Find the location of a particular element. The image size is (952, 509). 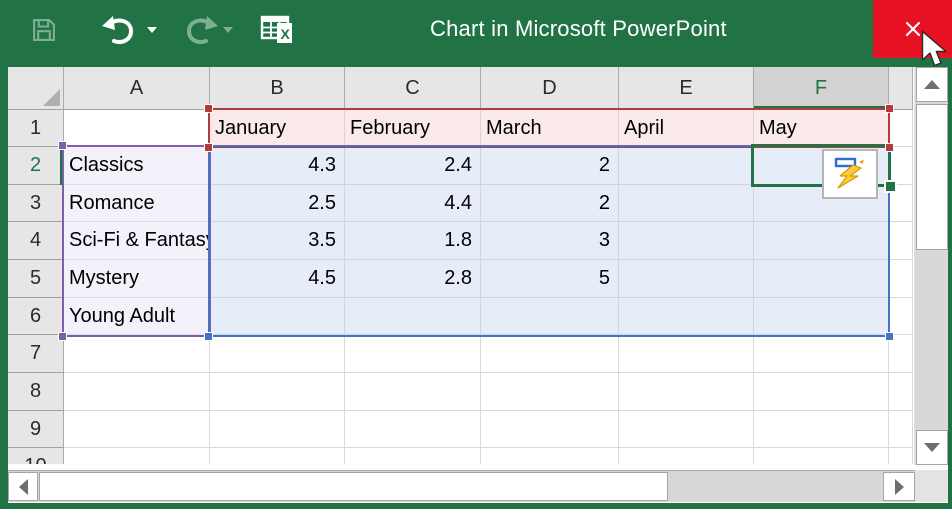

cell-C6 is located at coordinates (413, 316).